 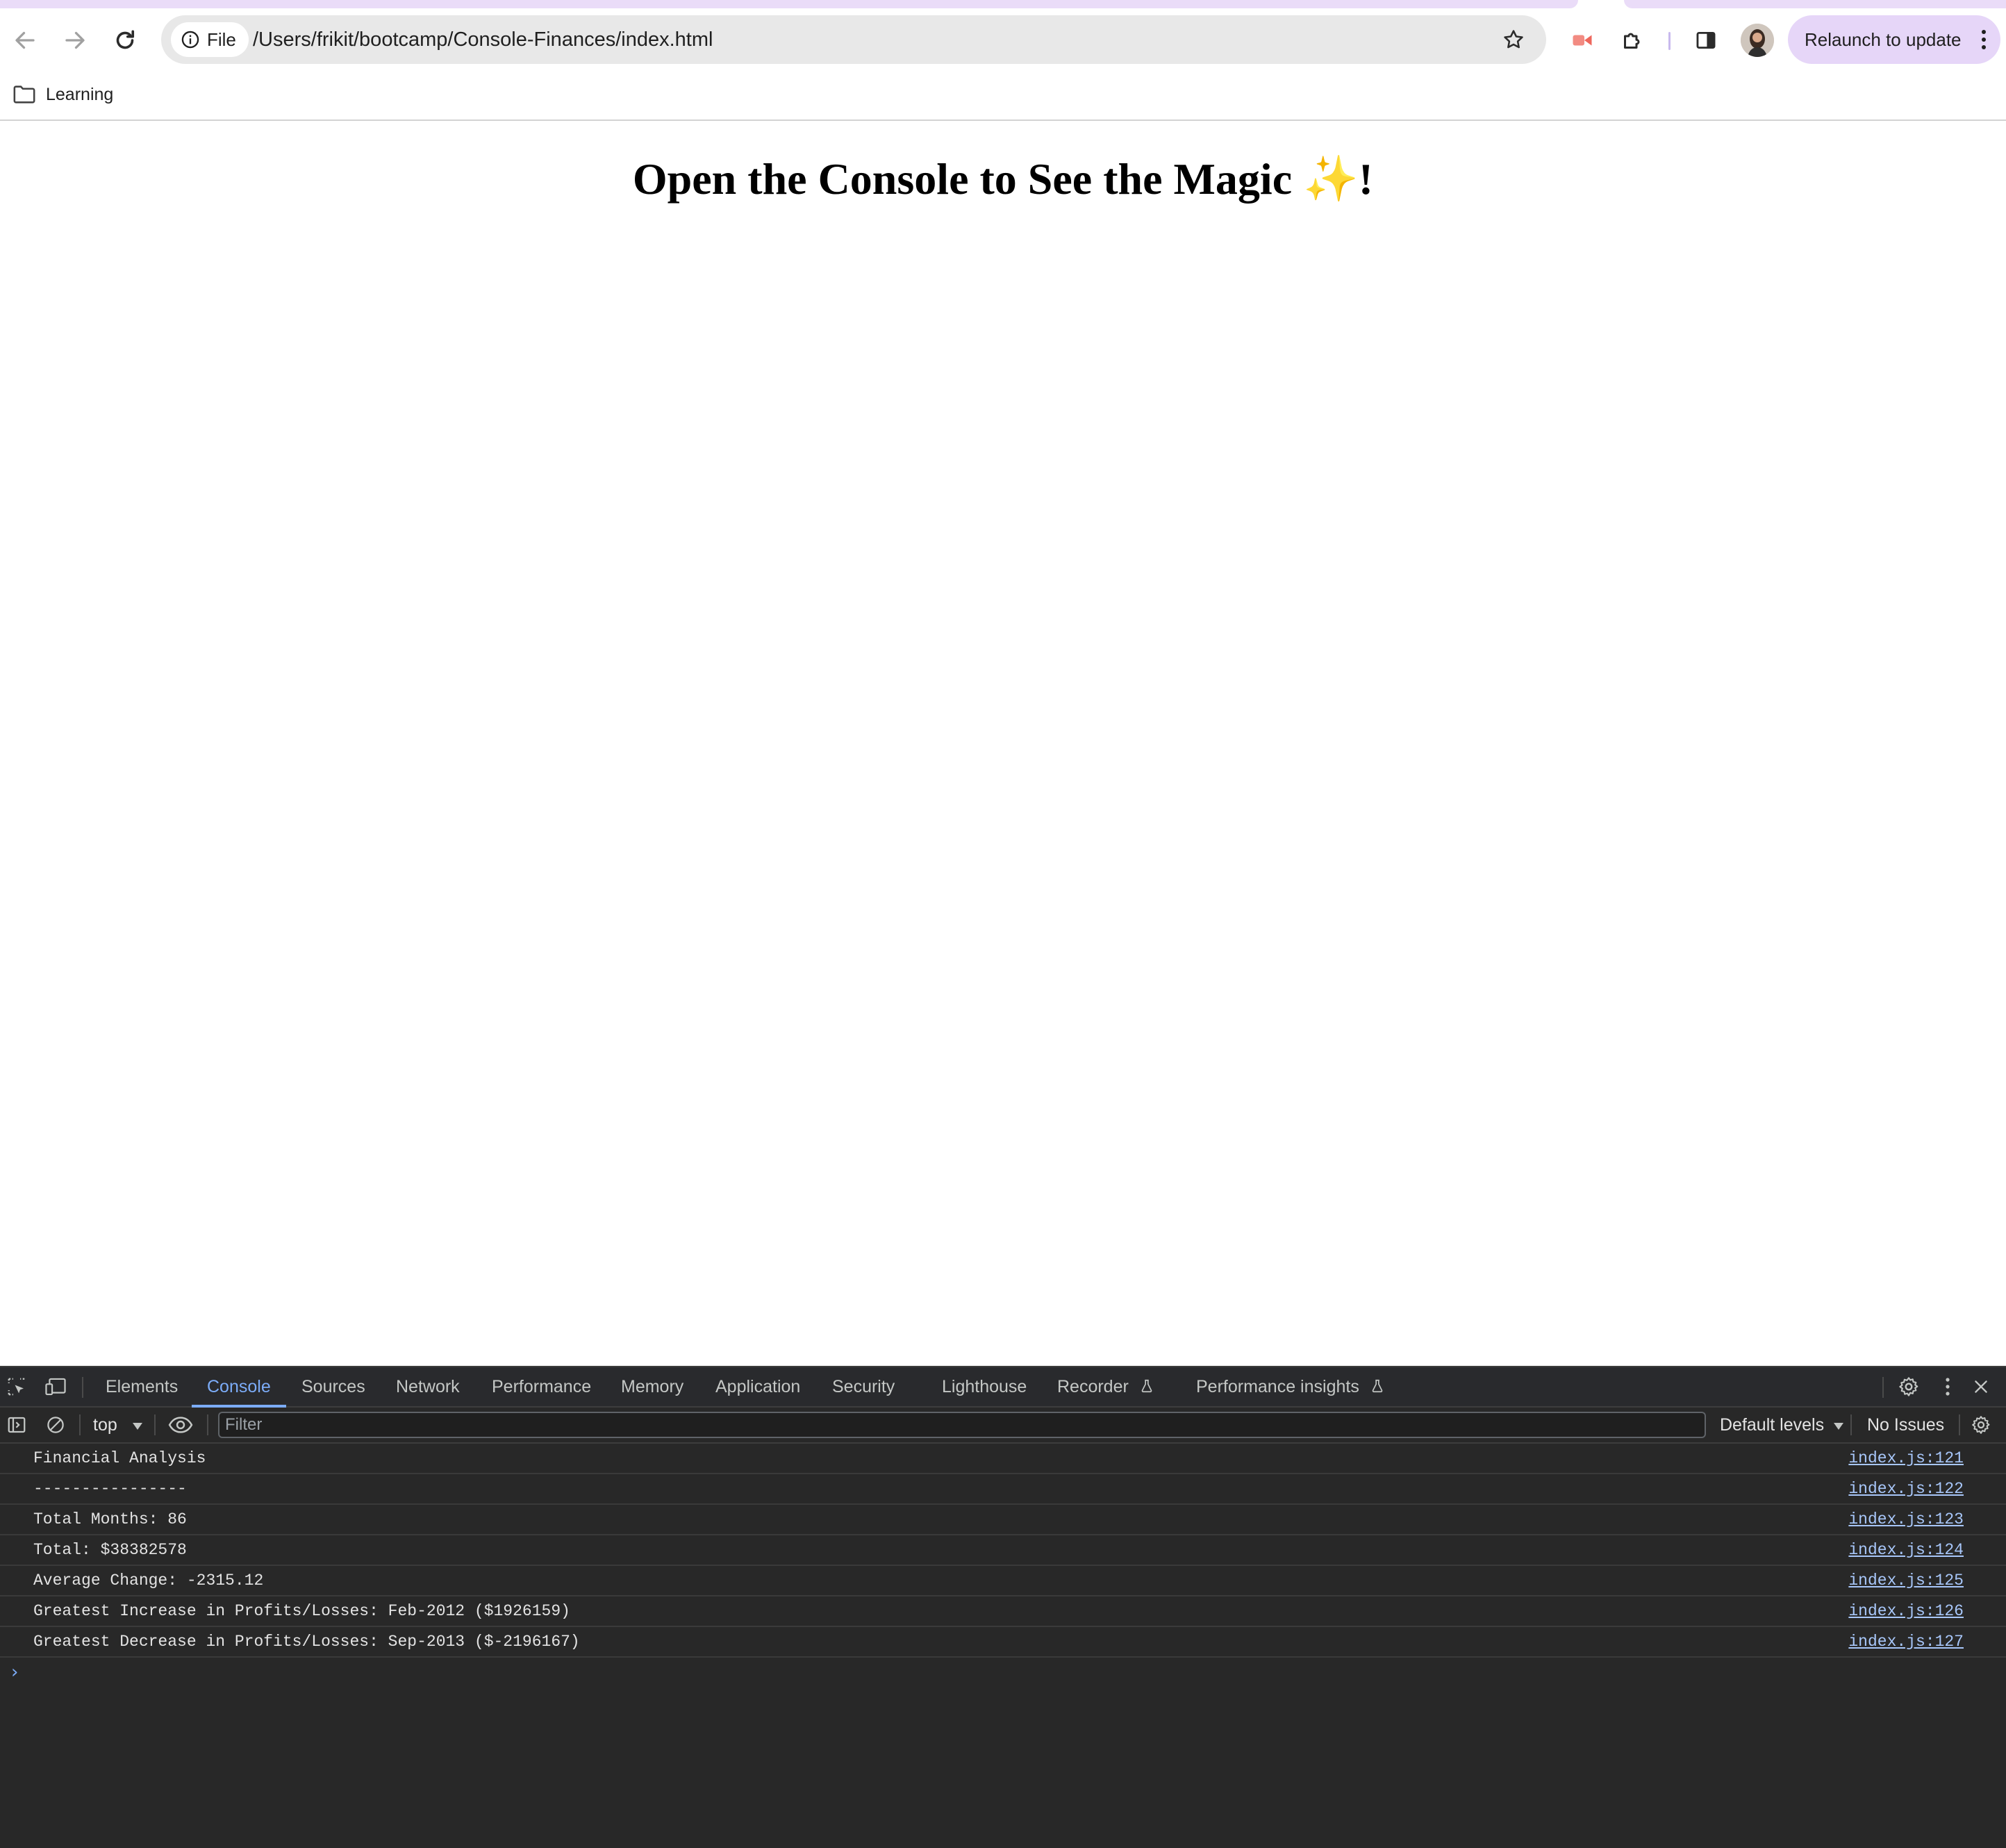 What do you see at coordinates (24, 95) in the screenshot?
I see `folder-icon` at bounding box center [24, 95].